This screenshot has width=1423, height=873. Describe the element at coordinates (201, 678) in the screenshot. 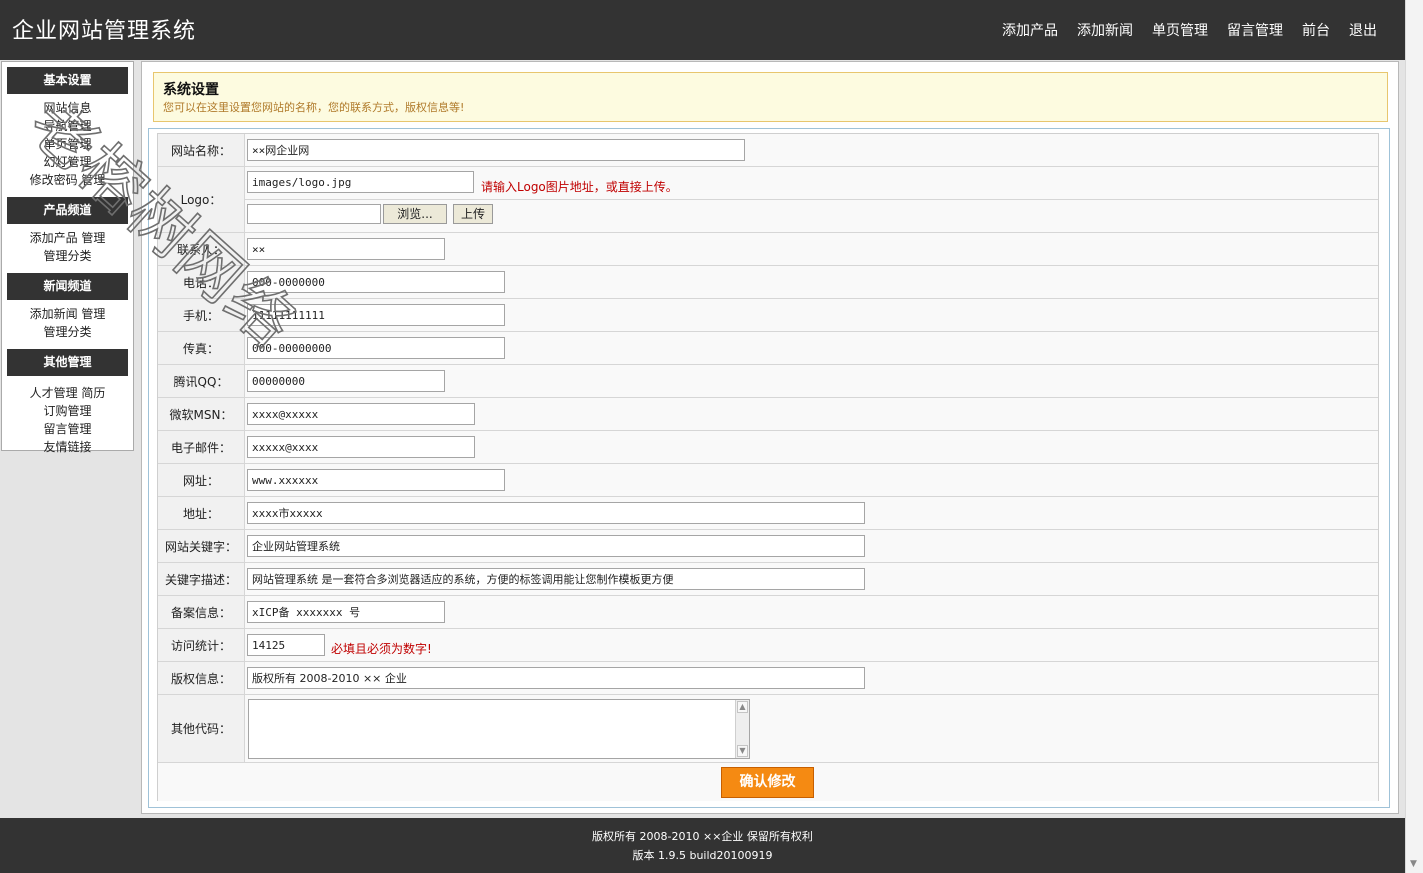

I see `copyright-label: 版权信息：` at that location.